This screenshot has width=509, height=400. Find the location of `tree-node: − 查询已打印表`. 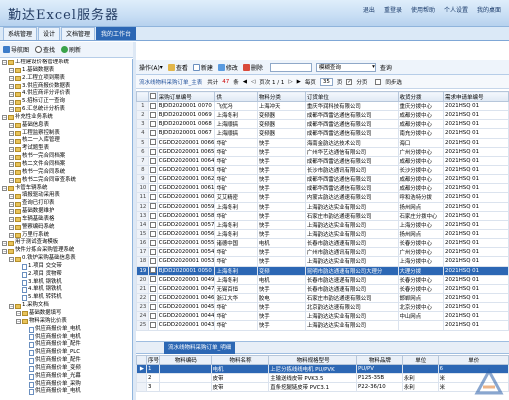

tree-node: − 查询已打印表 is located at coordinates (66, 204).